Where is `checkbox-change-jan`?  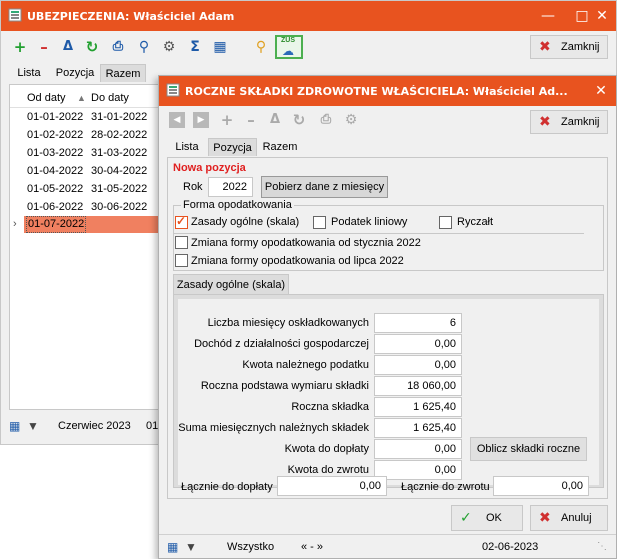
checkbox-change-jan is located at coordinates (181, 242).